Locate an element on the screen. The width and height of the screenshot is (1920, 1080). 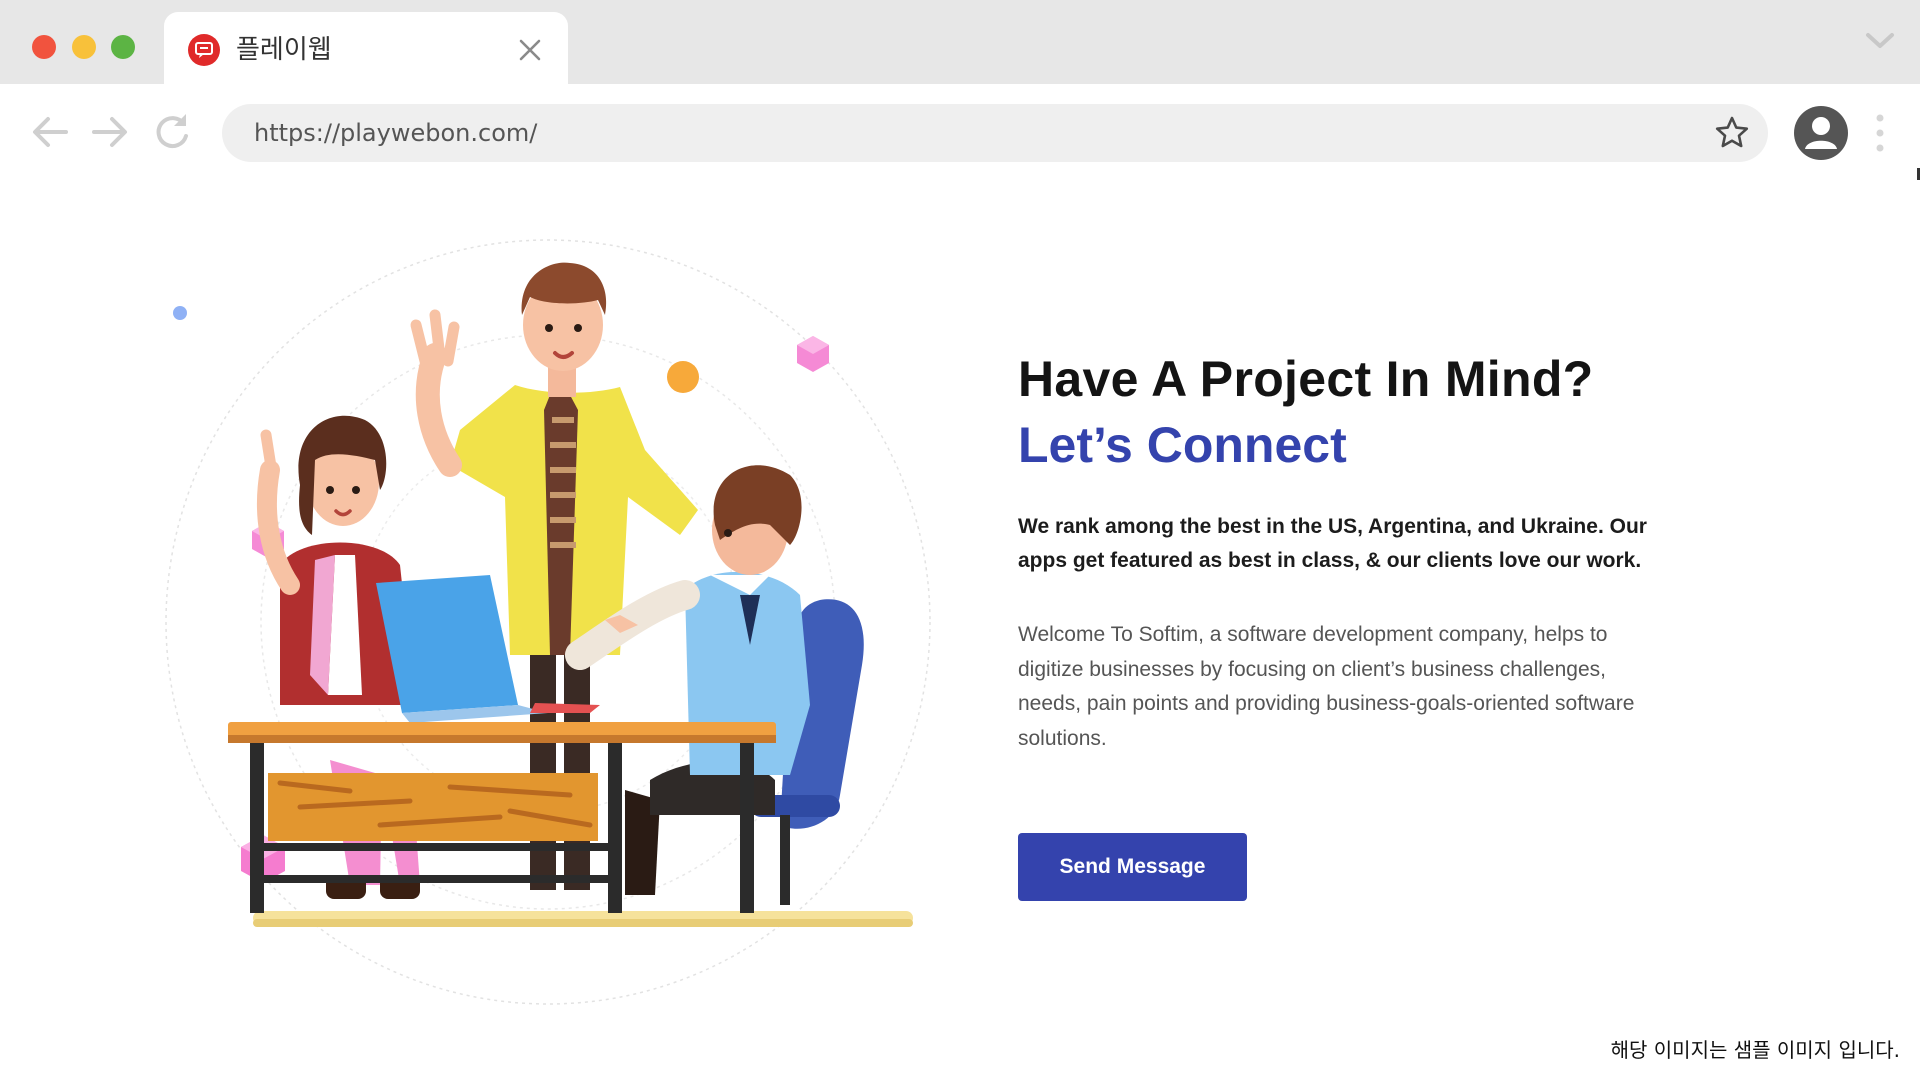
browser-tab: 플레이웹 is located at coordinates (366, 48).